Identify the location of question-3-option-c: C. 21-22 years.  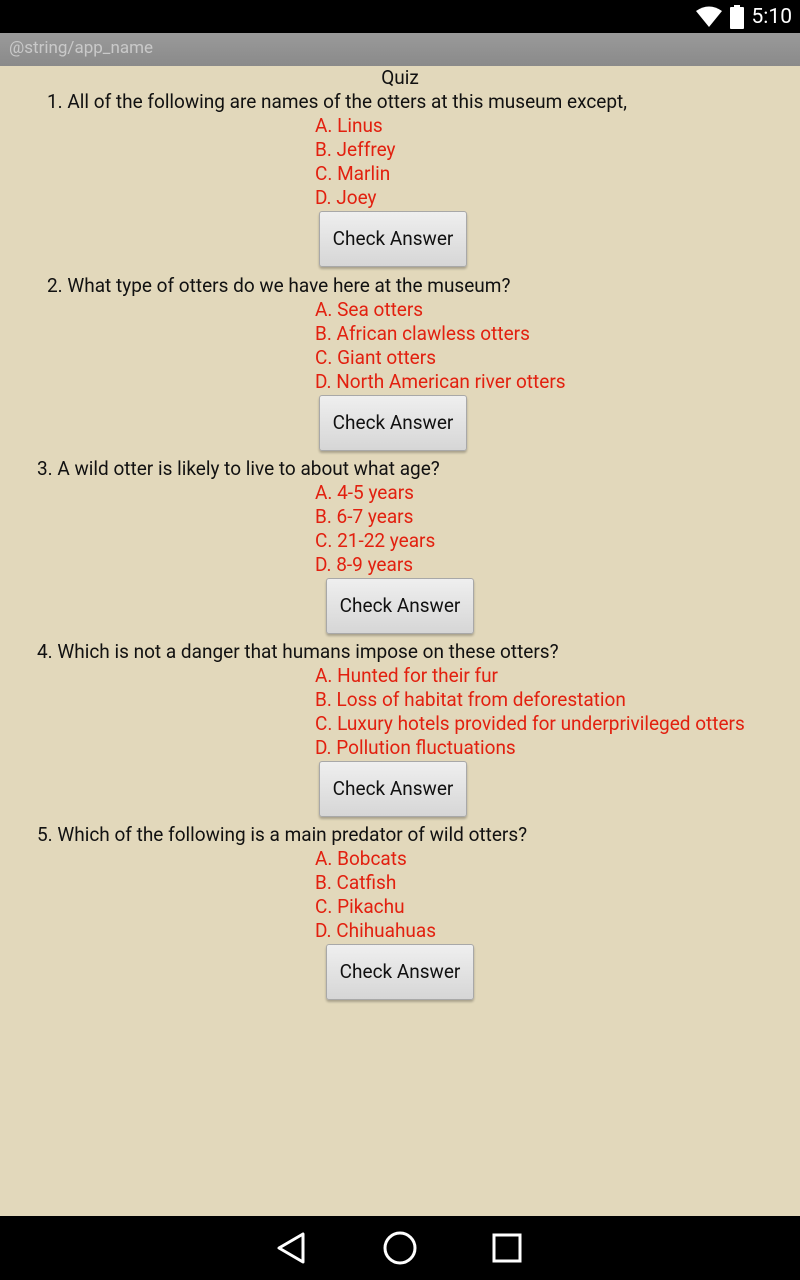
(375, 540).